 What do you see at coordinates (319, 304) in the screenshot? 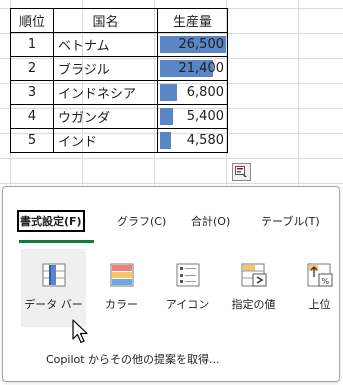
I see `option-label: 上位` at bounding box center [319, 304].